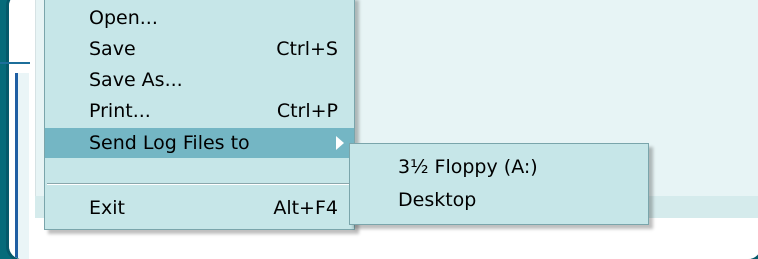 This screenshot has height=259, width=758. I want to click on menu-item-send-log-files: Send Log Files to, so click(199, 143).